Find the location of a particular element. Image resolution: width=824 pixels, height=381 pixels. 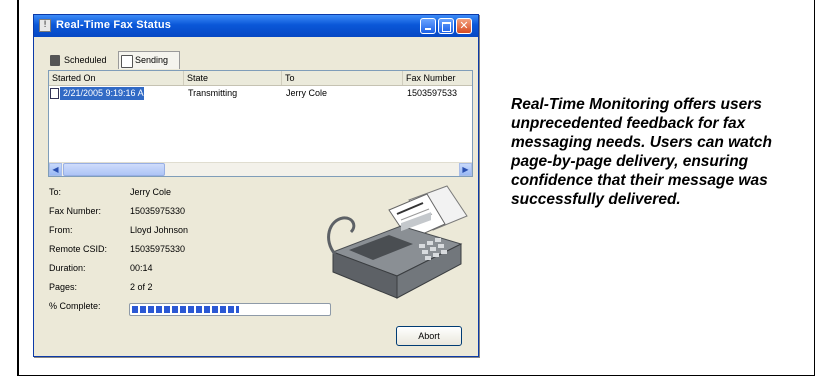

horizontal-scrollbar: ◀ ▶ is located at coordinates (260, 169).